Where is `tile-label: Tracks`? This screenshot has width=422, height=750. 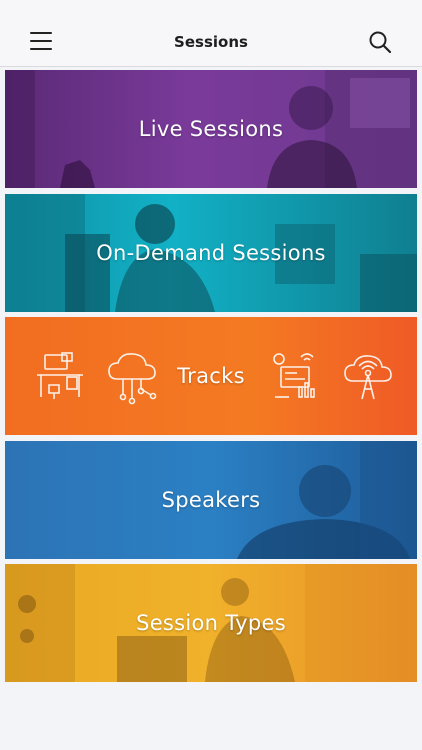
tile-label: Tracks is located at coordinates (211, 376).